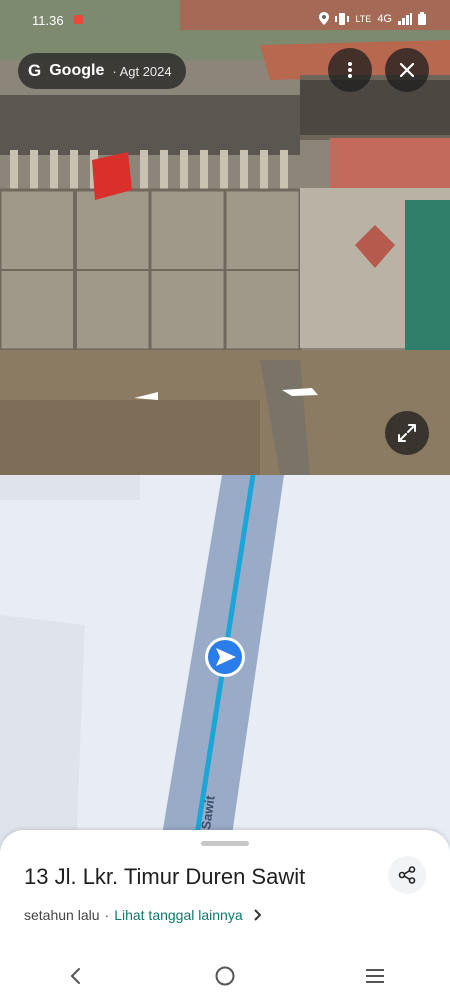 Image resolution: width=450 pixels, height=1000 pixels. I want to click on expand-icon, so click(407, 433).